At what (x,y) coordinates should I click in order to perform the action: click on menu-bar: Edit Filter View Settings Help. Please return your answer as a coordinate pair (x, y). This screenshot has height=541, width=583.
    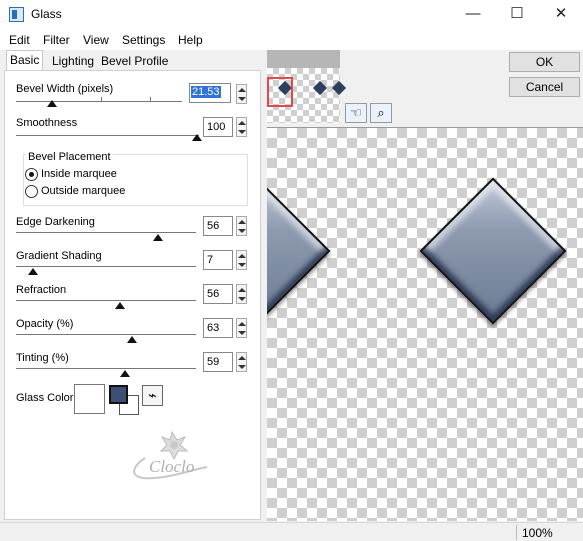
    Looking at the image, I should click on (291, 40).